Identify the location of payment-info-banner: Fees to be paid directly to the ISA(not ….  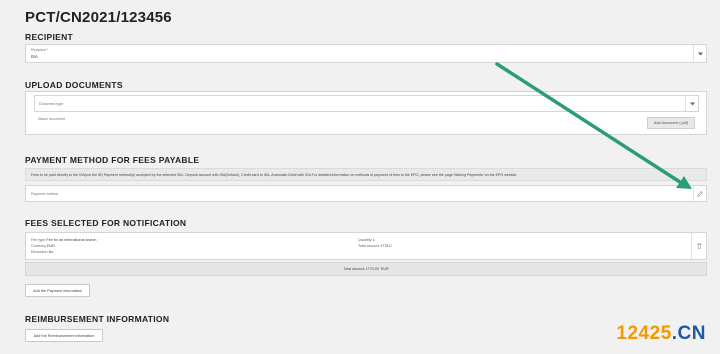
(366, 174).